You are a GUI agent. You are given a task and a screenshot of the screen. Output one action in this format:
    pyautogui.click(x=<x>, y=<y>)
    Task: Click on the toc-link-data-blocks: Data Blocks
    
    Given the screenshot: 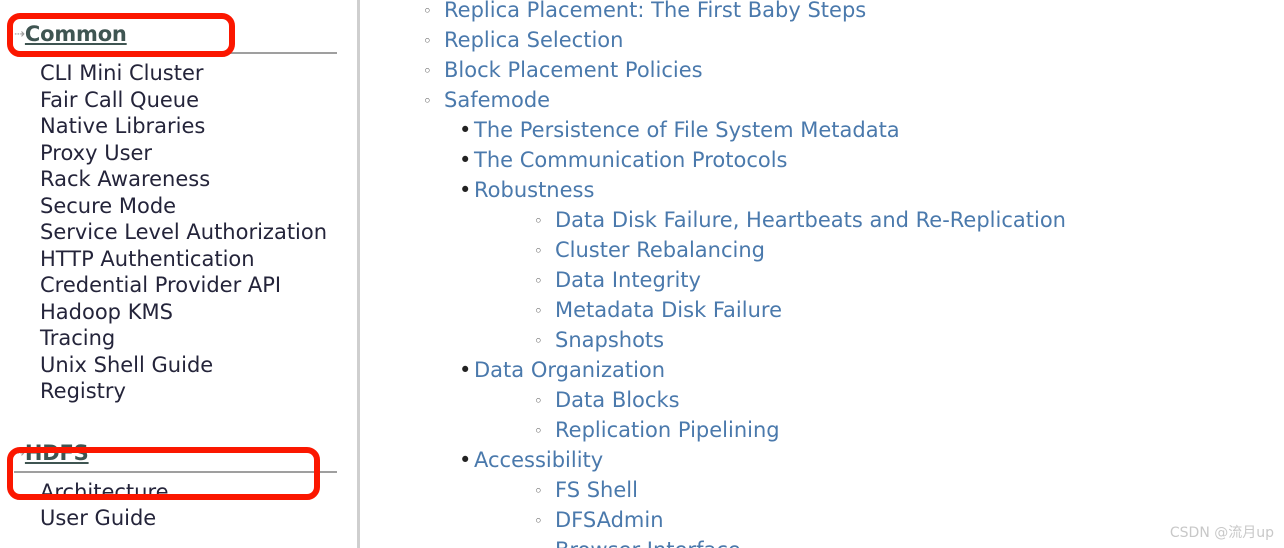 What is the action you would take?
    pyautogui.click(x=617, y=400)
    